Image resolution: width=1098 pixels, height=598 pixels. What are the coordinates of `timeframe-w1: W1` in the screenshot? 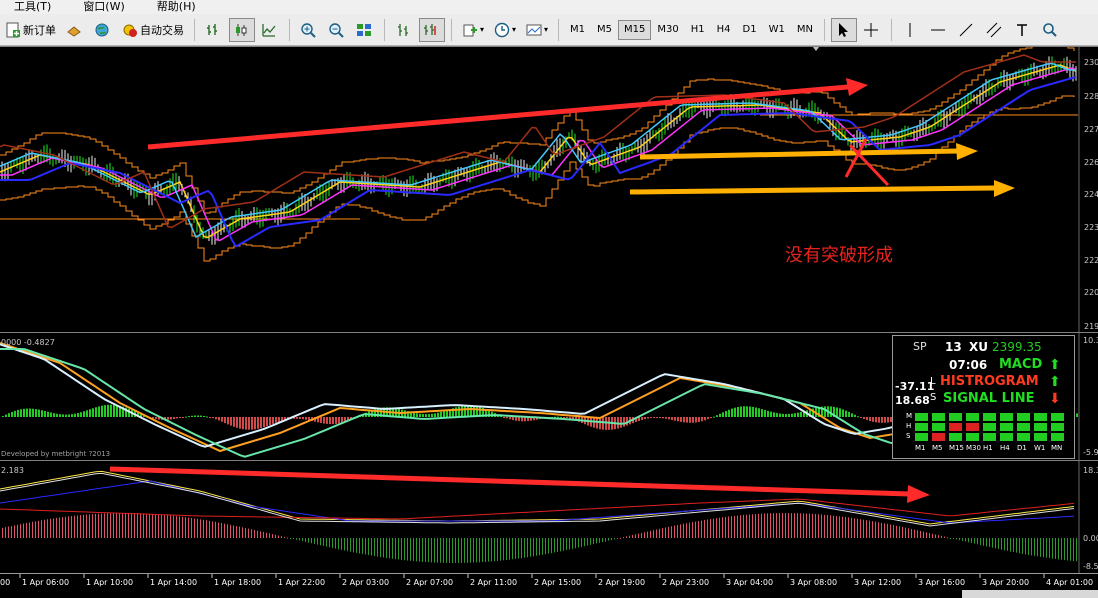 It's located at (777, 30).